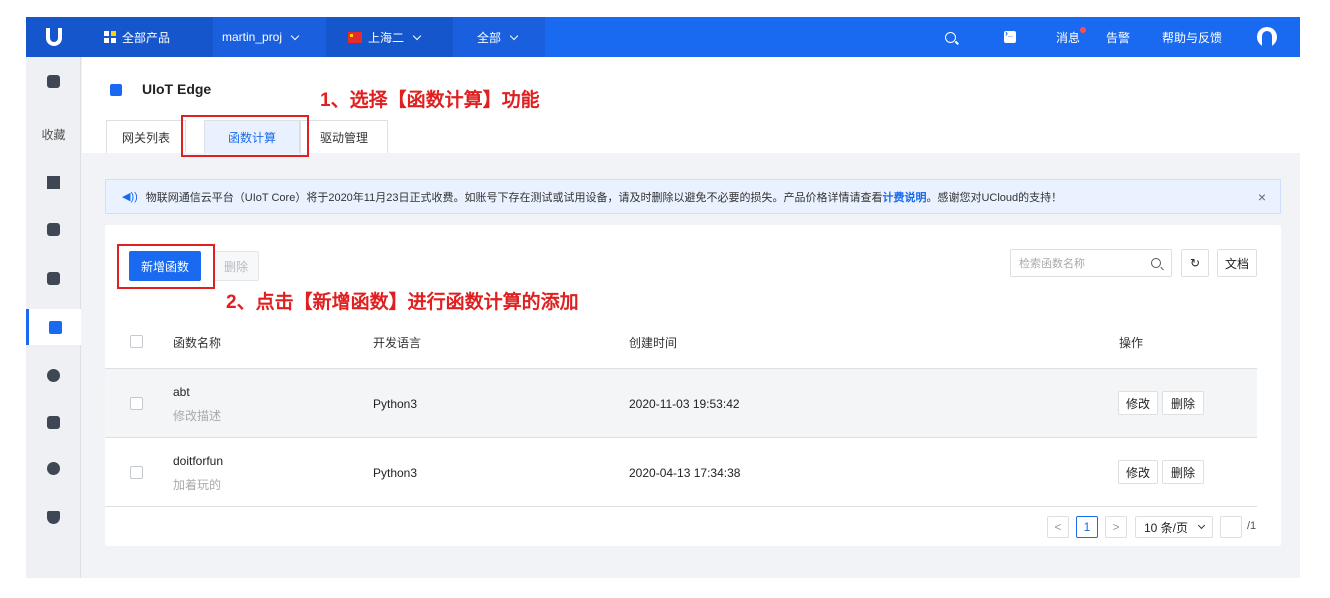 The width and height of the screenshot is (1330, 598). Describe the element at coordinates (402, 302) in the screenshot. I see `annotation-step-2: 2、点击【新增函数】进行函数计算的添加` at that location.